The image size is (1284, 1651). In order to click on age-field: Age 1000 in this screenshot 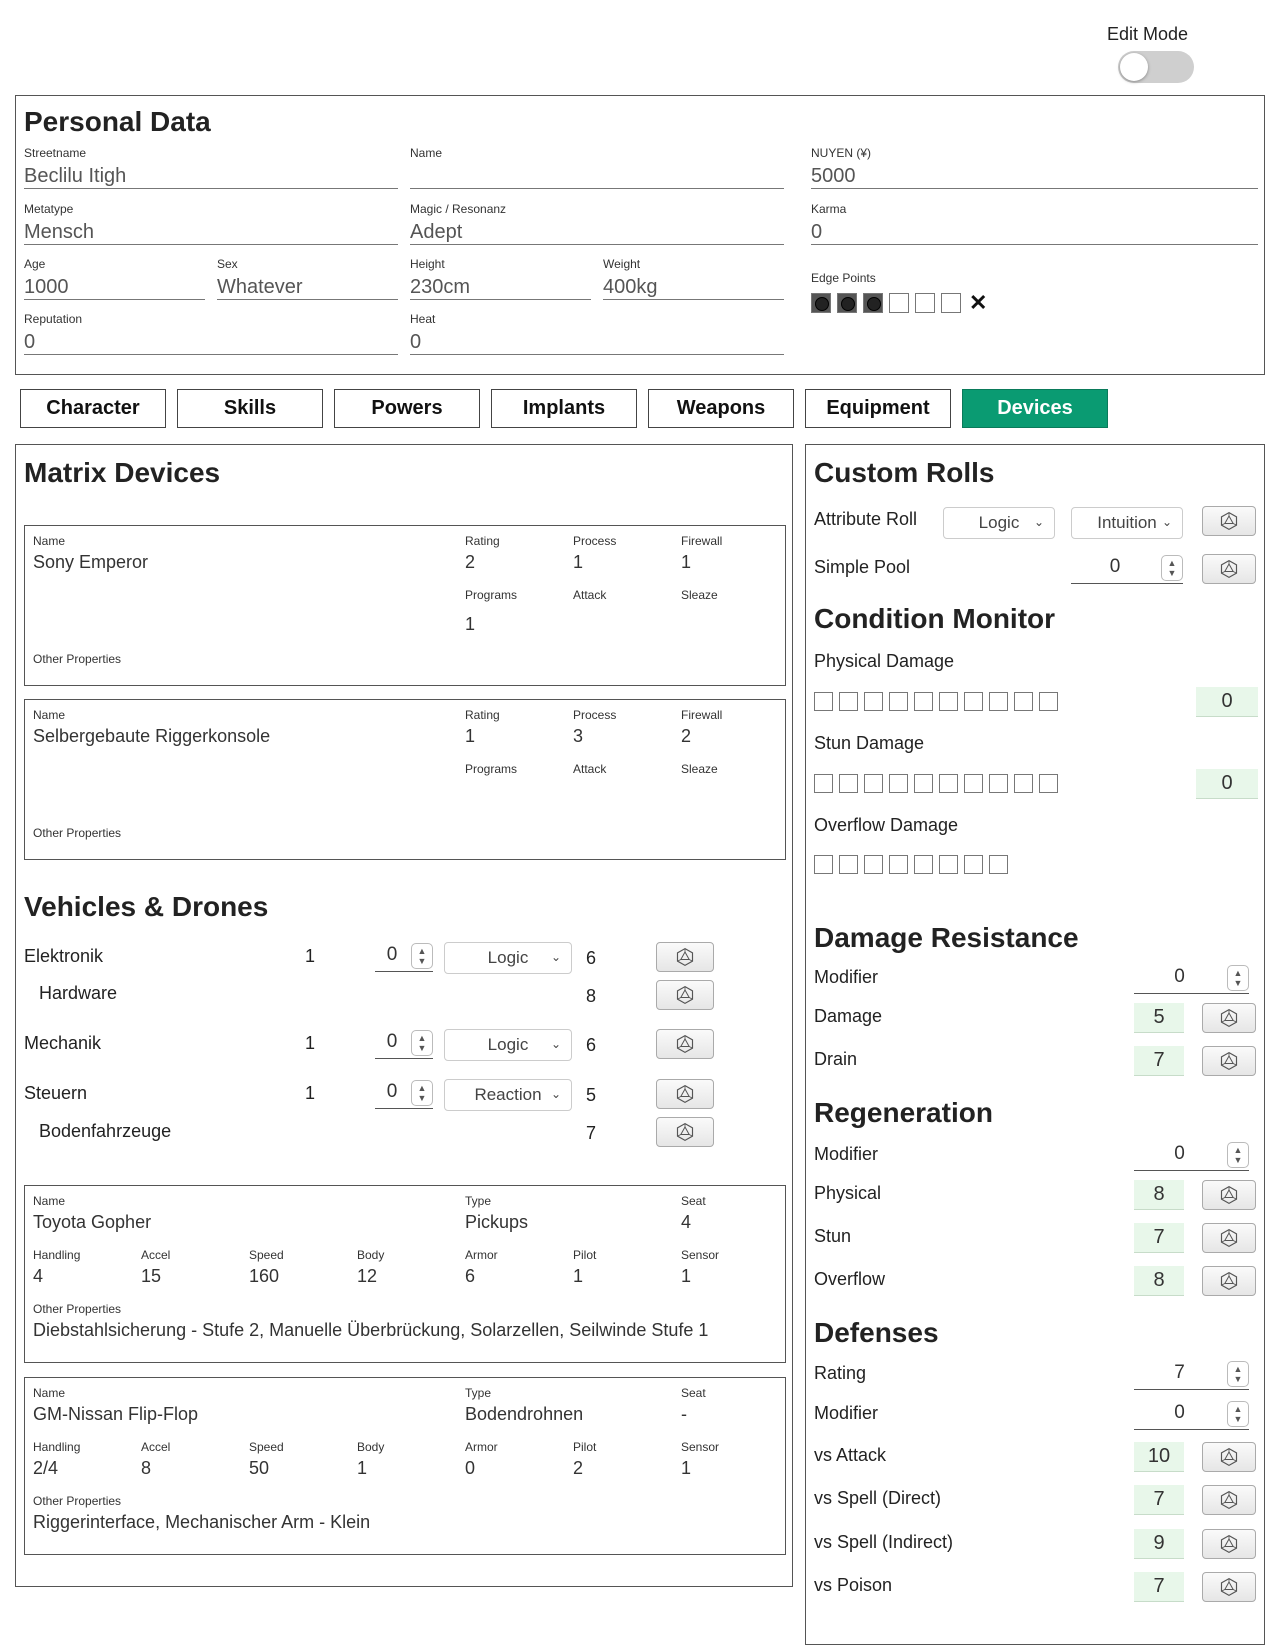, I will do `click(114, 278)`.